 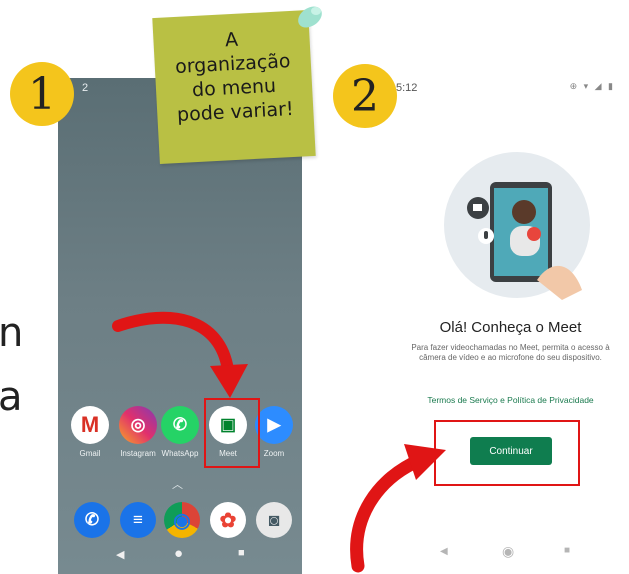 I want to click on red-arrow-to-continue, so click(x=398, y=508).